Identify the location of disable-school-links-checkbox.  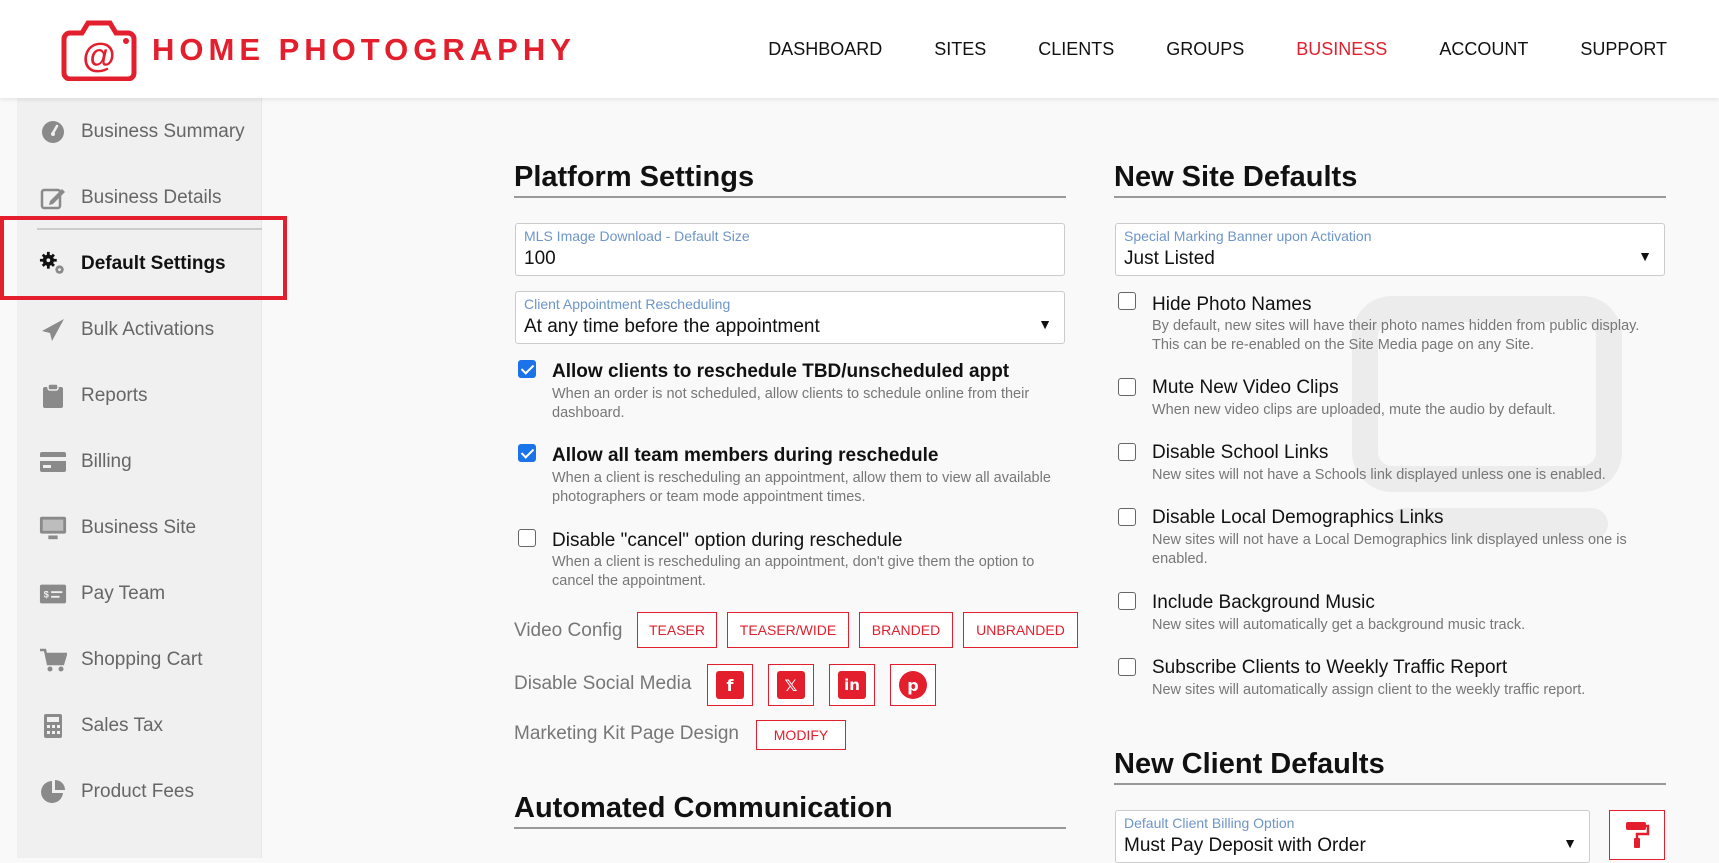
(1127, 452).